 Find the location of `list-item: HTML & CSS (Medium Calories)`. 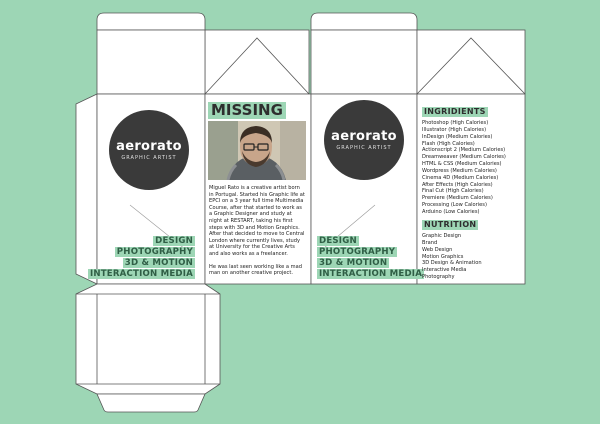

list-item: HTML & CSS (Medium Calories) is located at coordinates (462, 164).